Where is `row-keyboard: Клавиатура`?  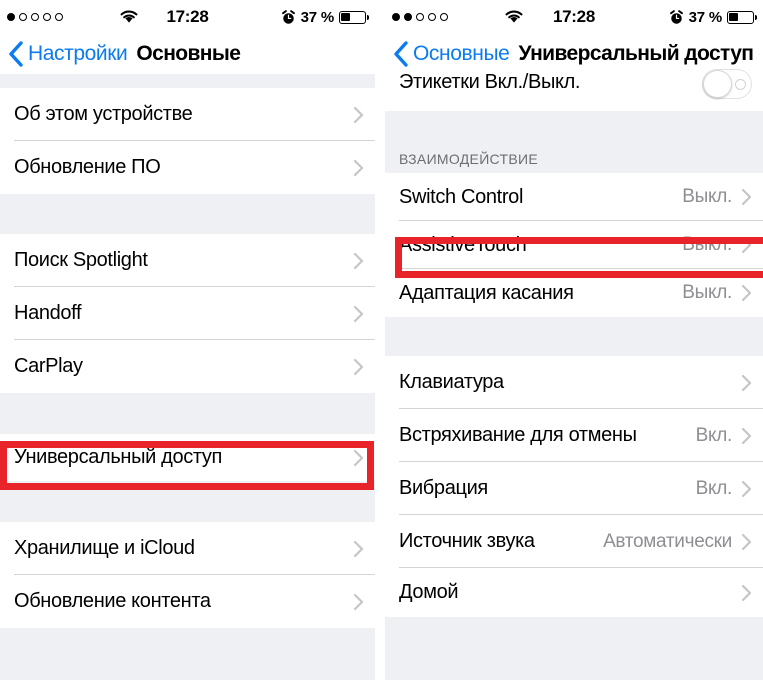
row-keyboard: Клавиатура is located at coordinates (574, 382).